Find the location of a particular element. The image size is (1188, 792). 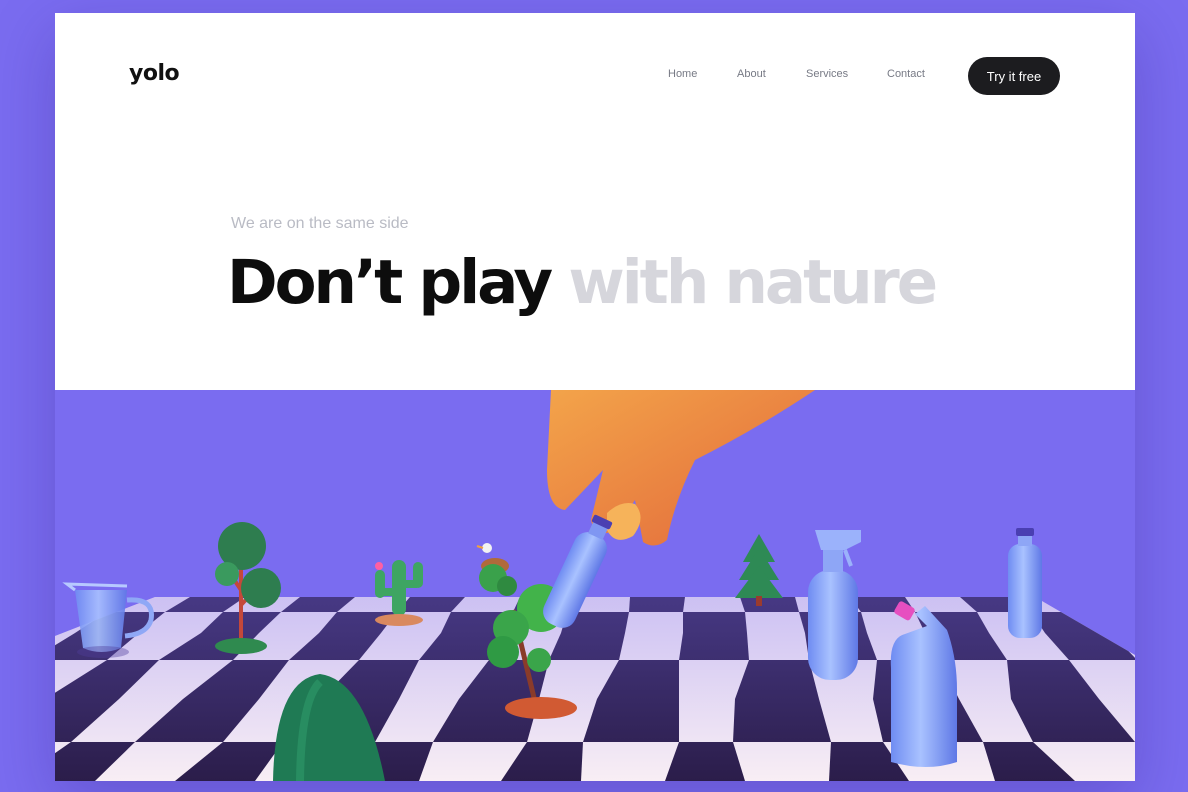

headline-light: with nature is located at coordinates (753, 282).